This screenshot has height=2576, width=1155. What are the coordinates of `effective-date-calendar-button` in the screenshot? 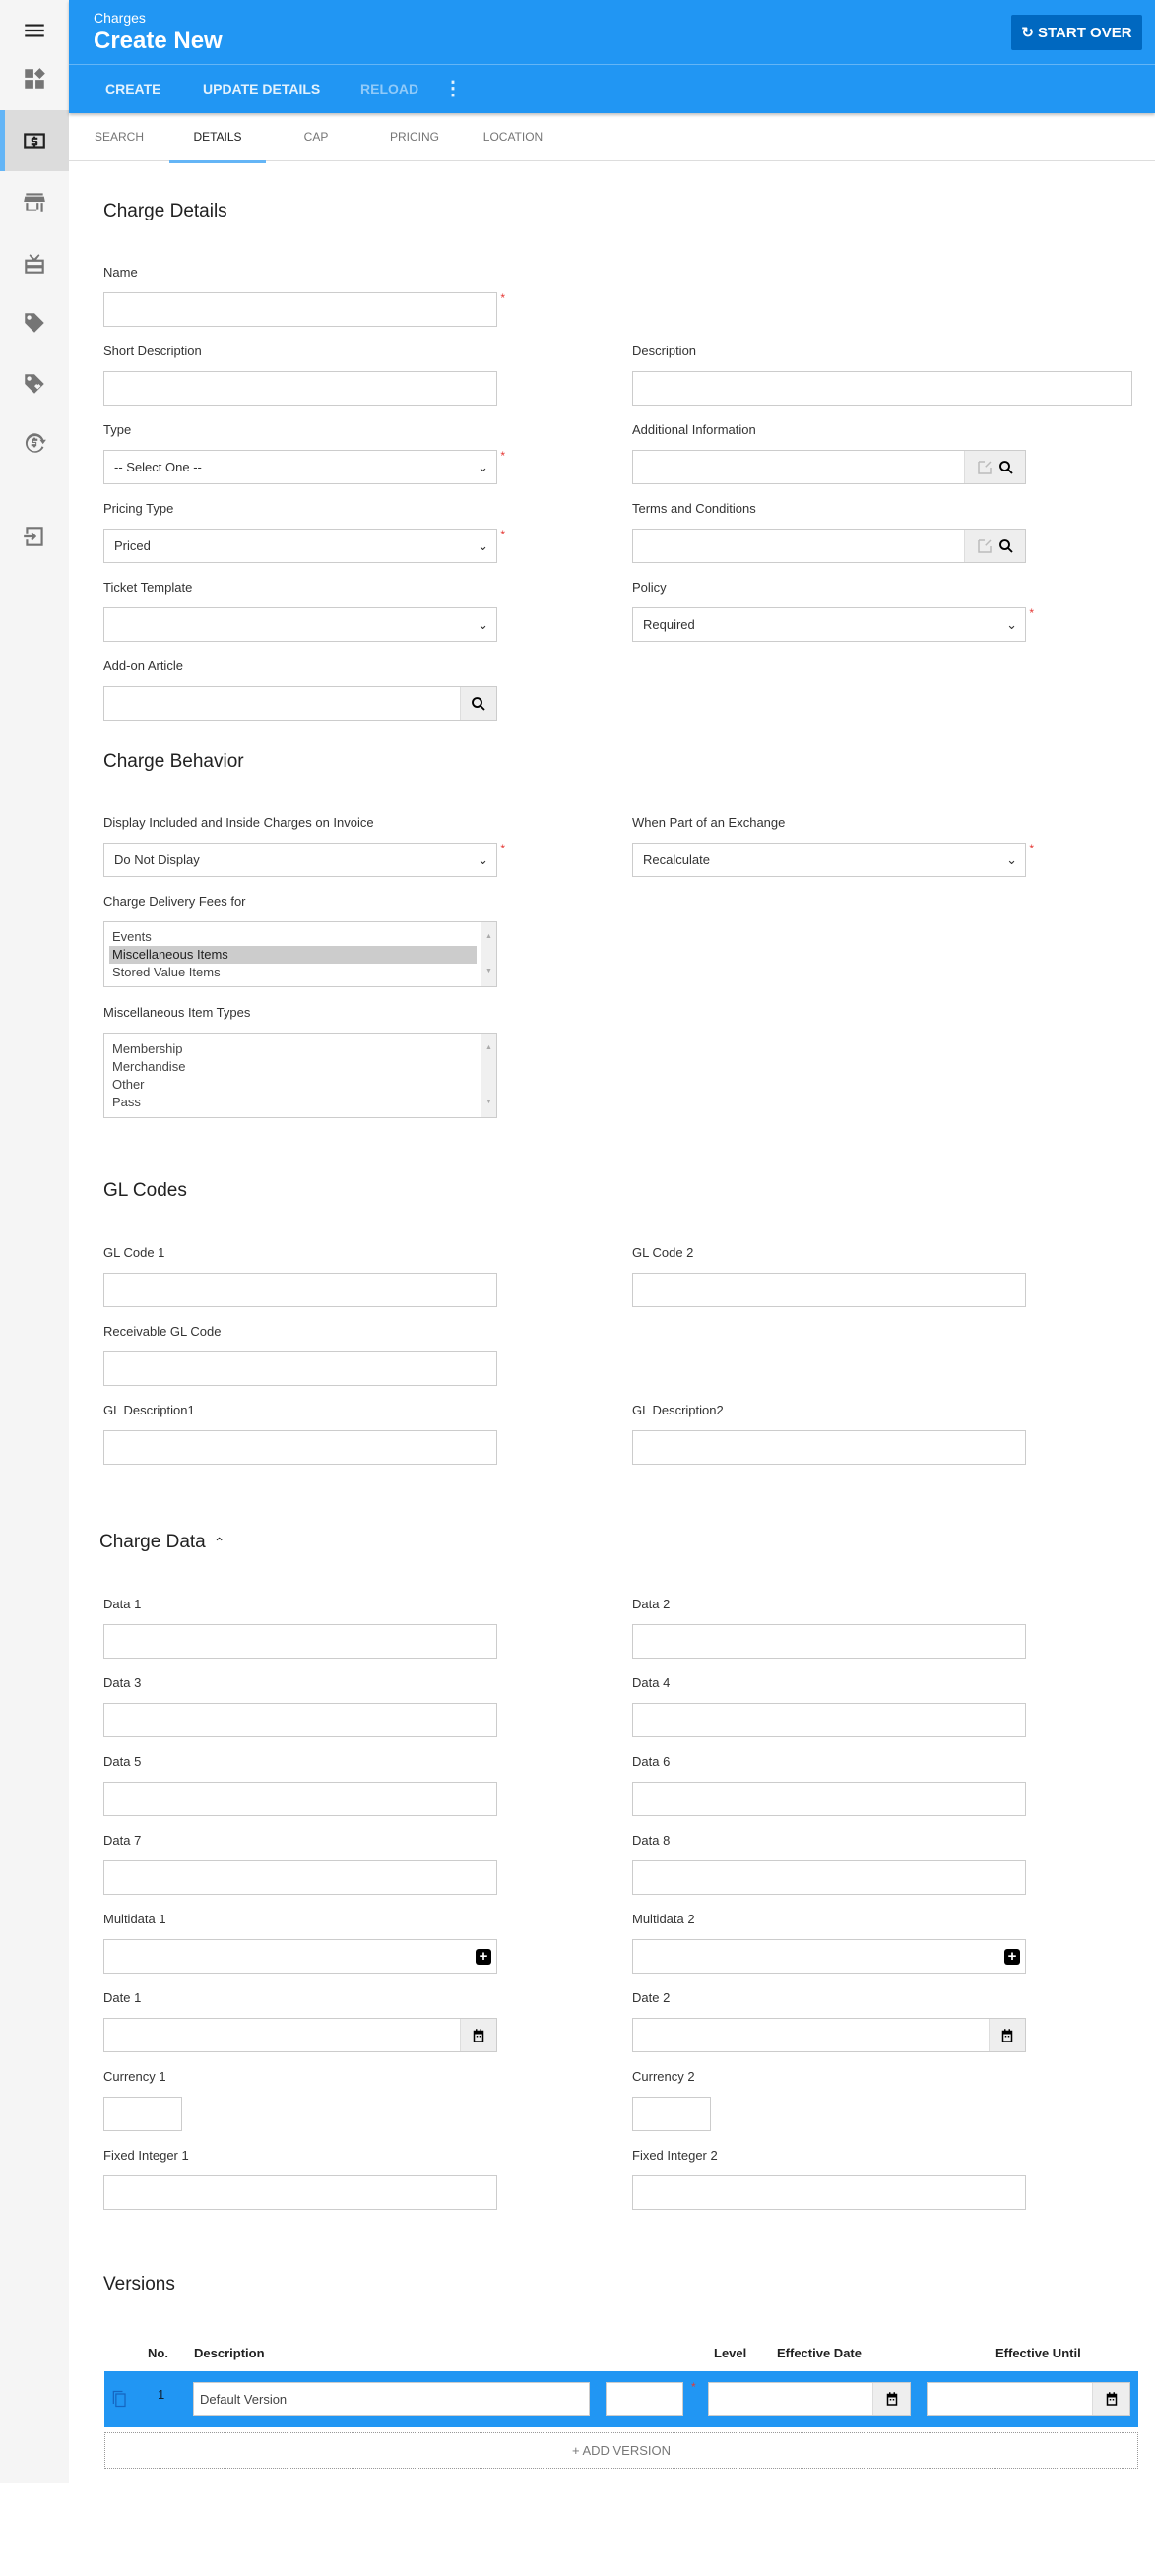 It's located at (891, 2399).